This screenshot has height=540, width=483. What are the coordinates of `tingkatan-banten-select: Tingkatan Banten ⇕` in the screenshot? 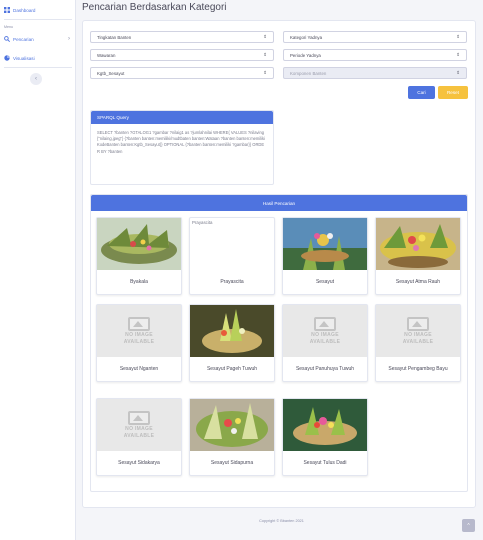 It's located at (182, 37).